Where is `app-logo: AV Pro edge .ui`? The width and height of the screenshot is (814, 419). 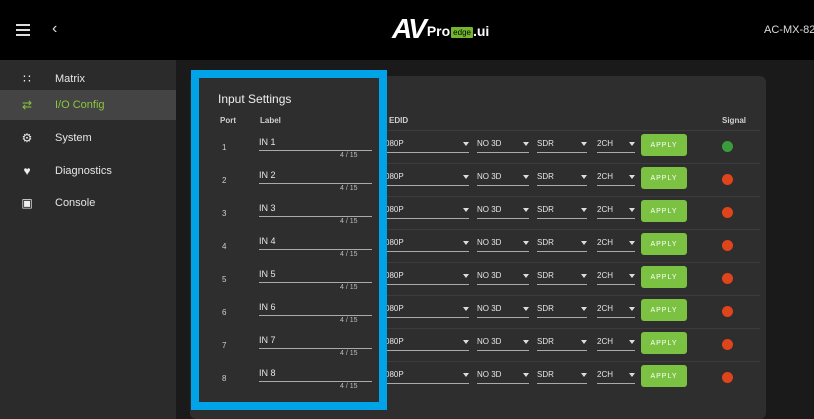
app-logo: AV Pro edge .ui is located at coordinates (441, 28).